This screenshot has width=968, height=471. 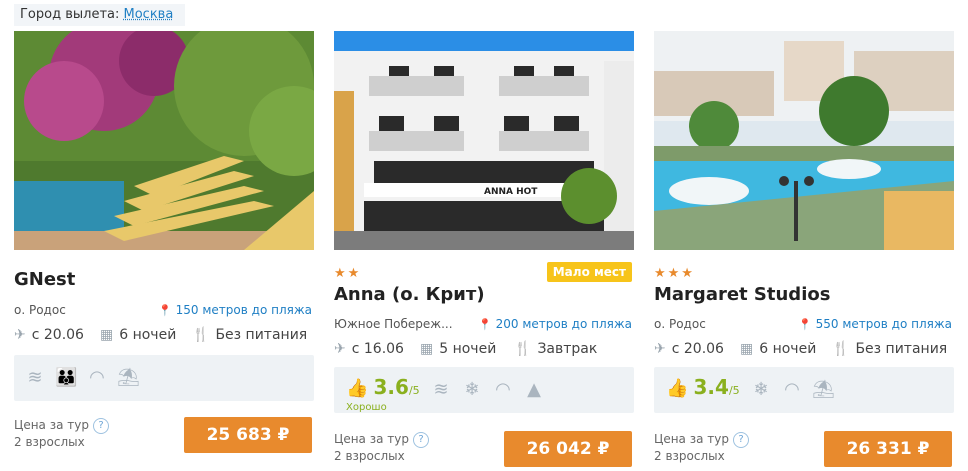 I want to click on nights-count: 5 ночей, so click(x=468, y=349).